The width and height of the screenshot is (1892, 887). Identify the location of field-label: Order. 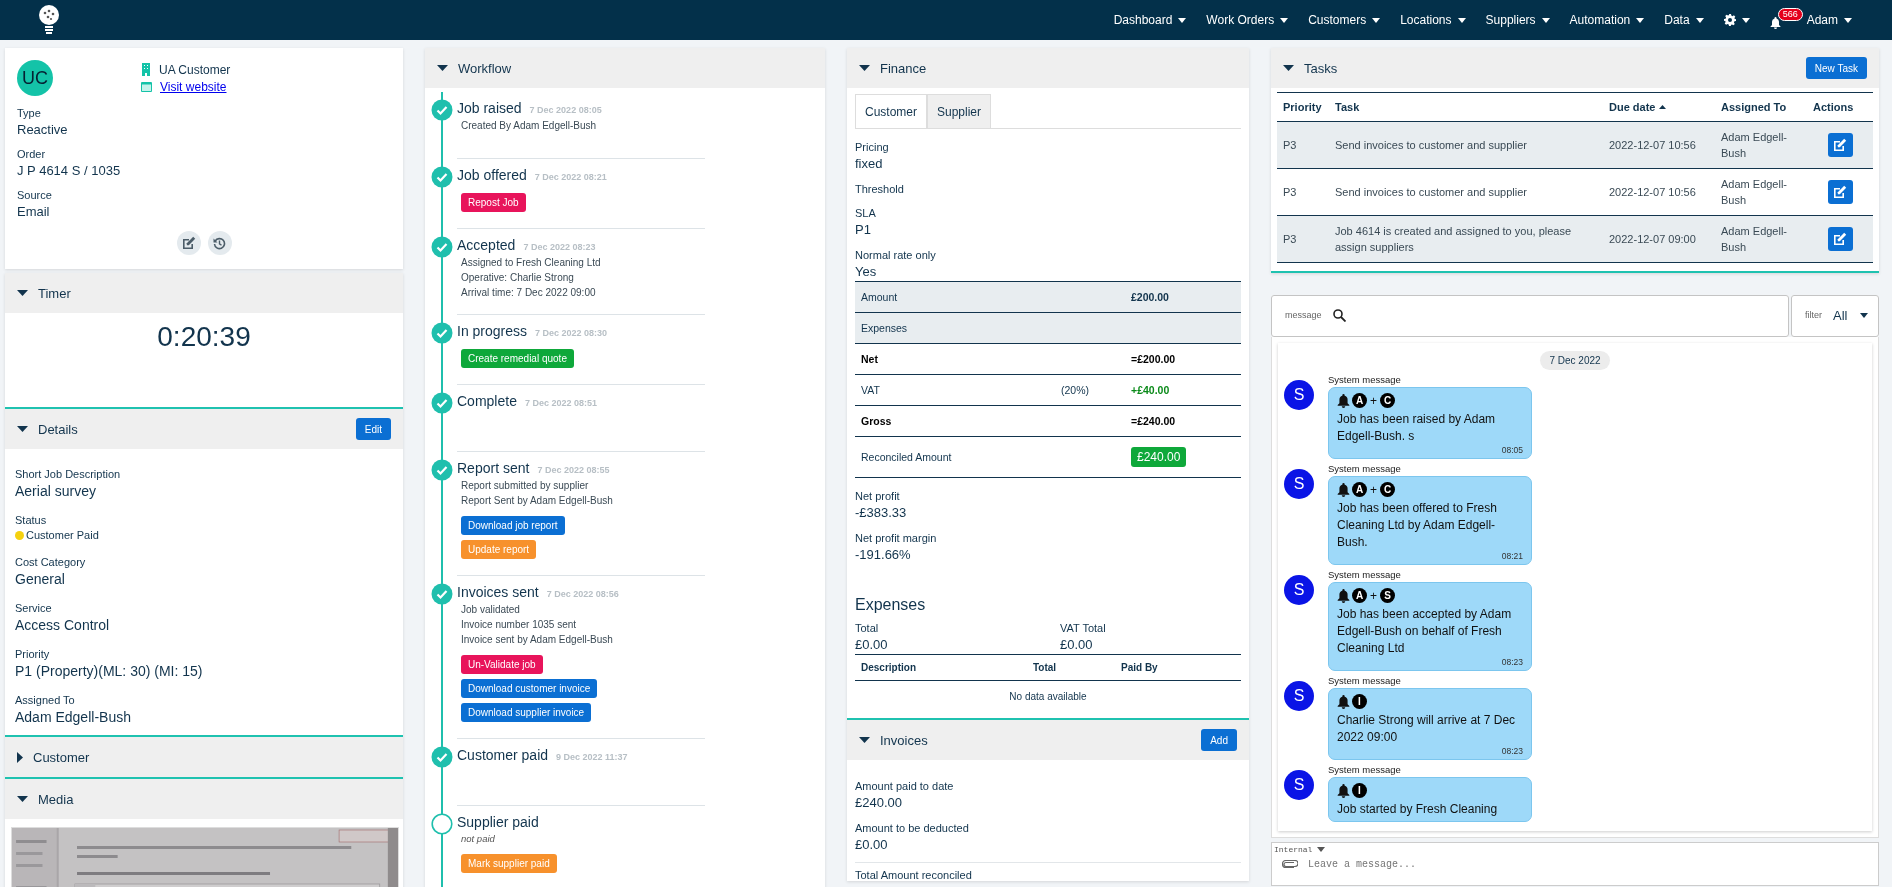
(32, 154).